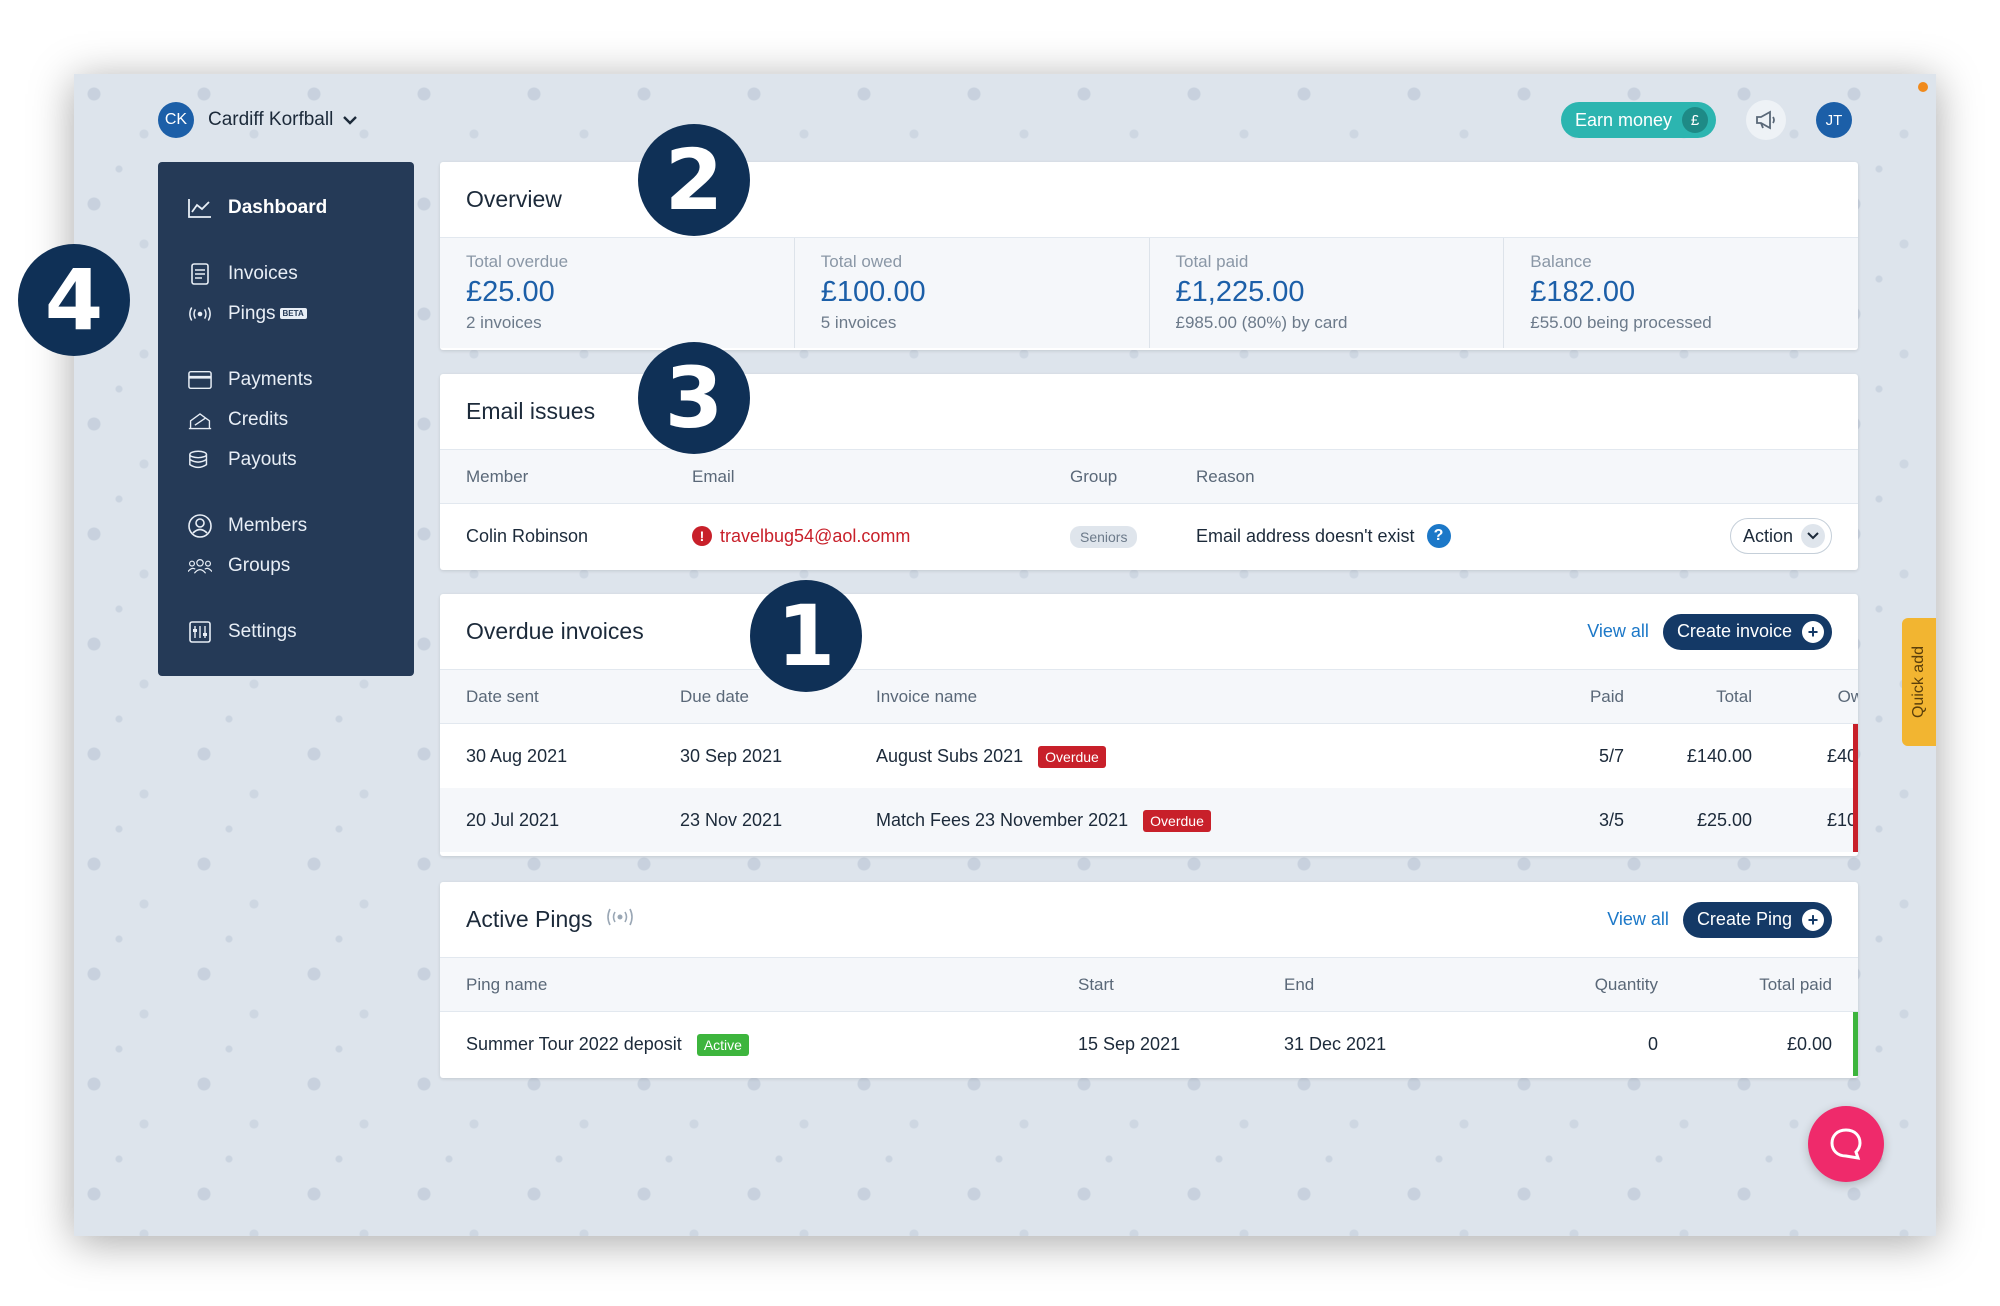  What do you see at coordinates (1813, 536) in the screenshot?
I see `chevron-down-icon` at bounding box center [1813, 536].